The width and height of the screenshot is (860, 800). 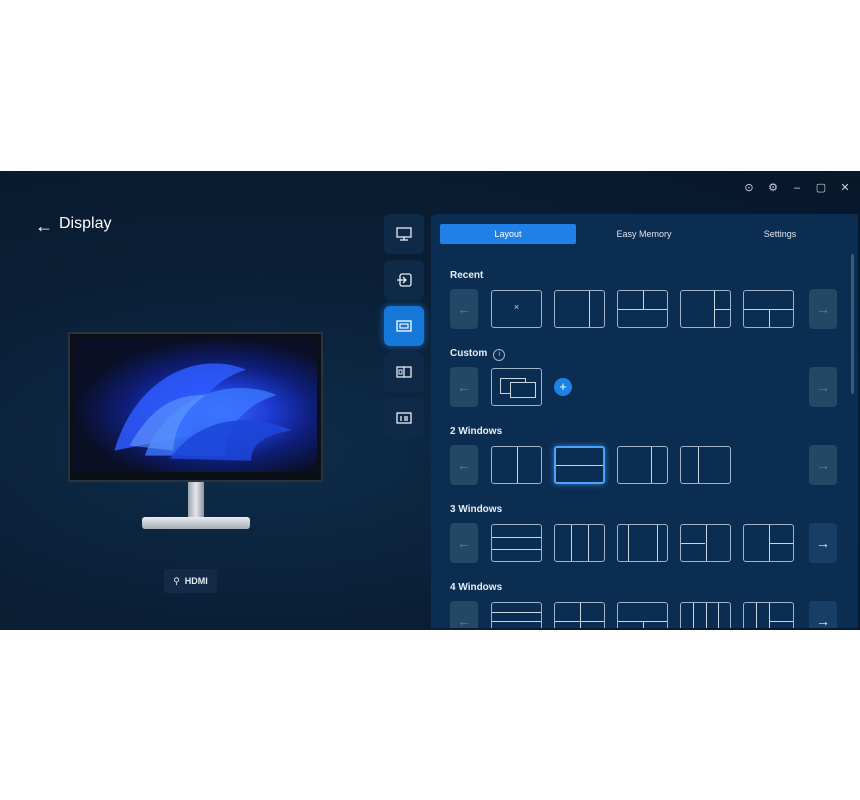 I want to click on section-custom: Custom i, so click(x=478, y=354).